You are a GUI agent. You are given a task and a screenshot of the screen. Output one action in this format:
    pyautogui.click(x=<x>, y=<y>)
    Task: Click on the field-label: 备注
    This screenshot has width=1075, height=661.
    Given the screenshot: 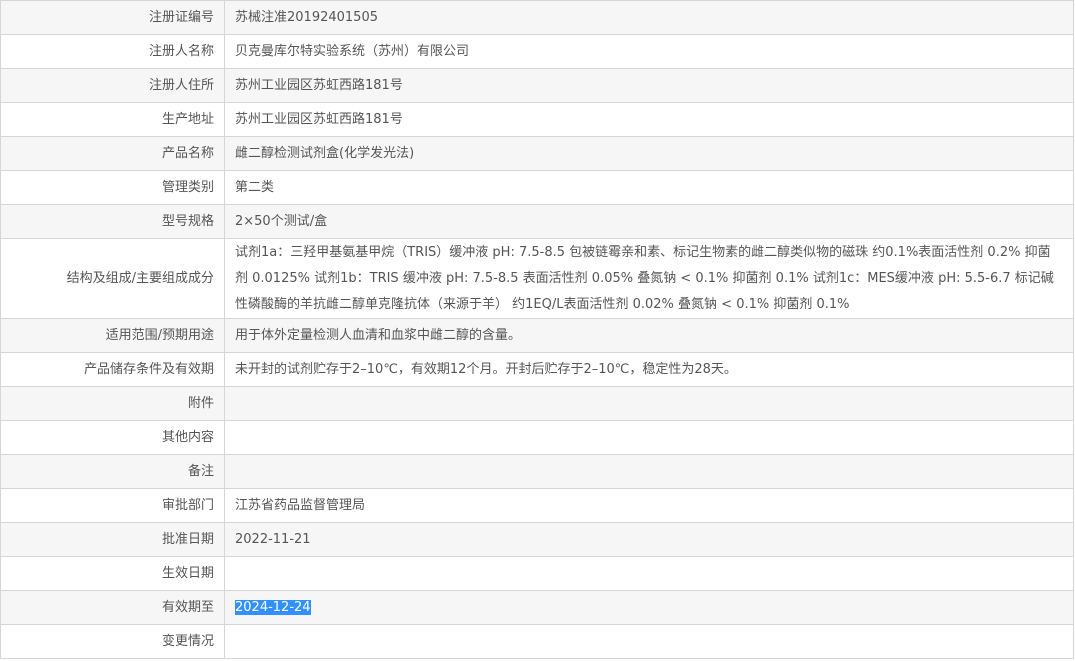 What is the action you would take?
    pyautogui.click(x=112, y=471)
    